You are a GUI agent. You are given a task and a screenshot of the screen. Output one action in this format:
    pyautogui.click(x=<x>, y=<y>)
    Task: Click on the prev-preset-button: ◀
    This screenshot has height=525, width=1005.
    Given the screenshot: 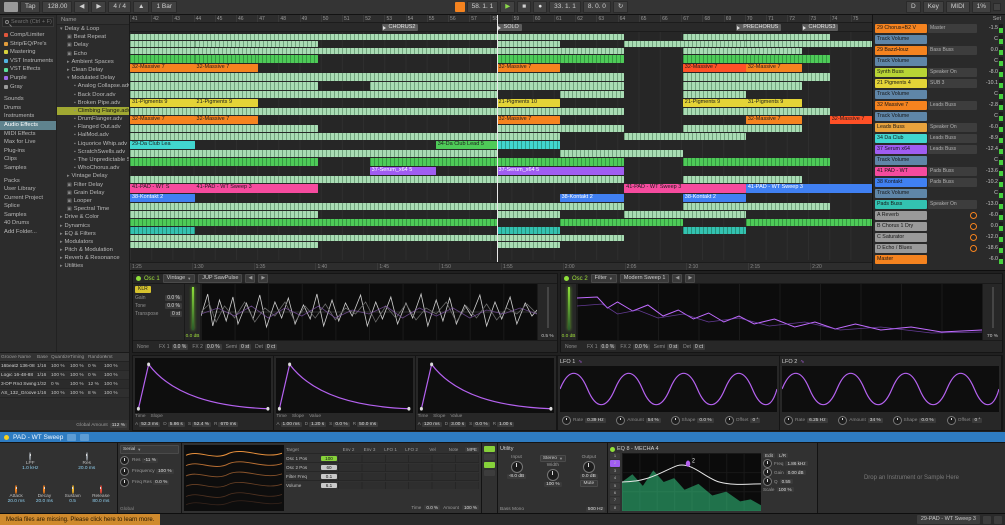 What is the action you would take?
    pyautogui.click(x=250, y=278)
    